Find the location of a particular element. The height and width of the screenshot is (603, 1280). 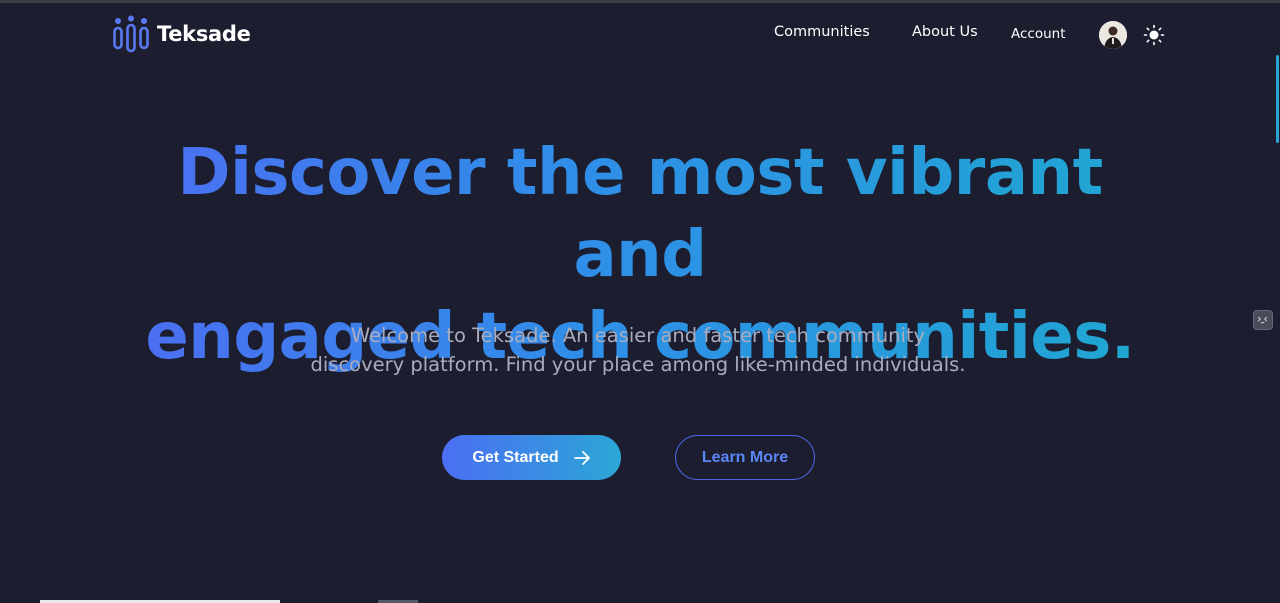

window-top-border is located at coordinates (640, 1).